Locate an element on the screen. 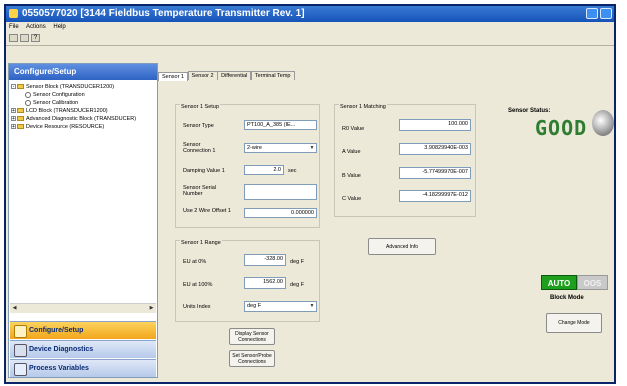  eu-100-label: EU at 100% is located at coordinates (198, 285).